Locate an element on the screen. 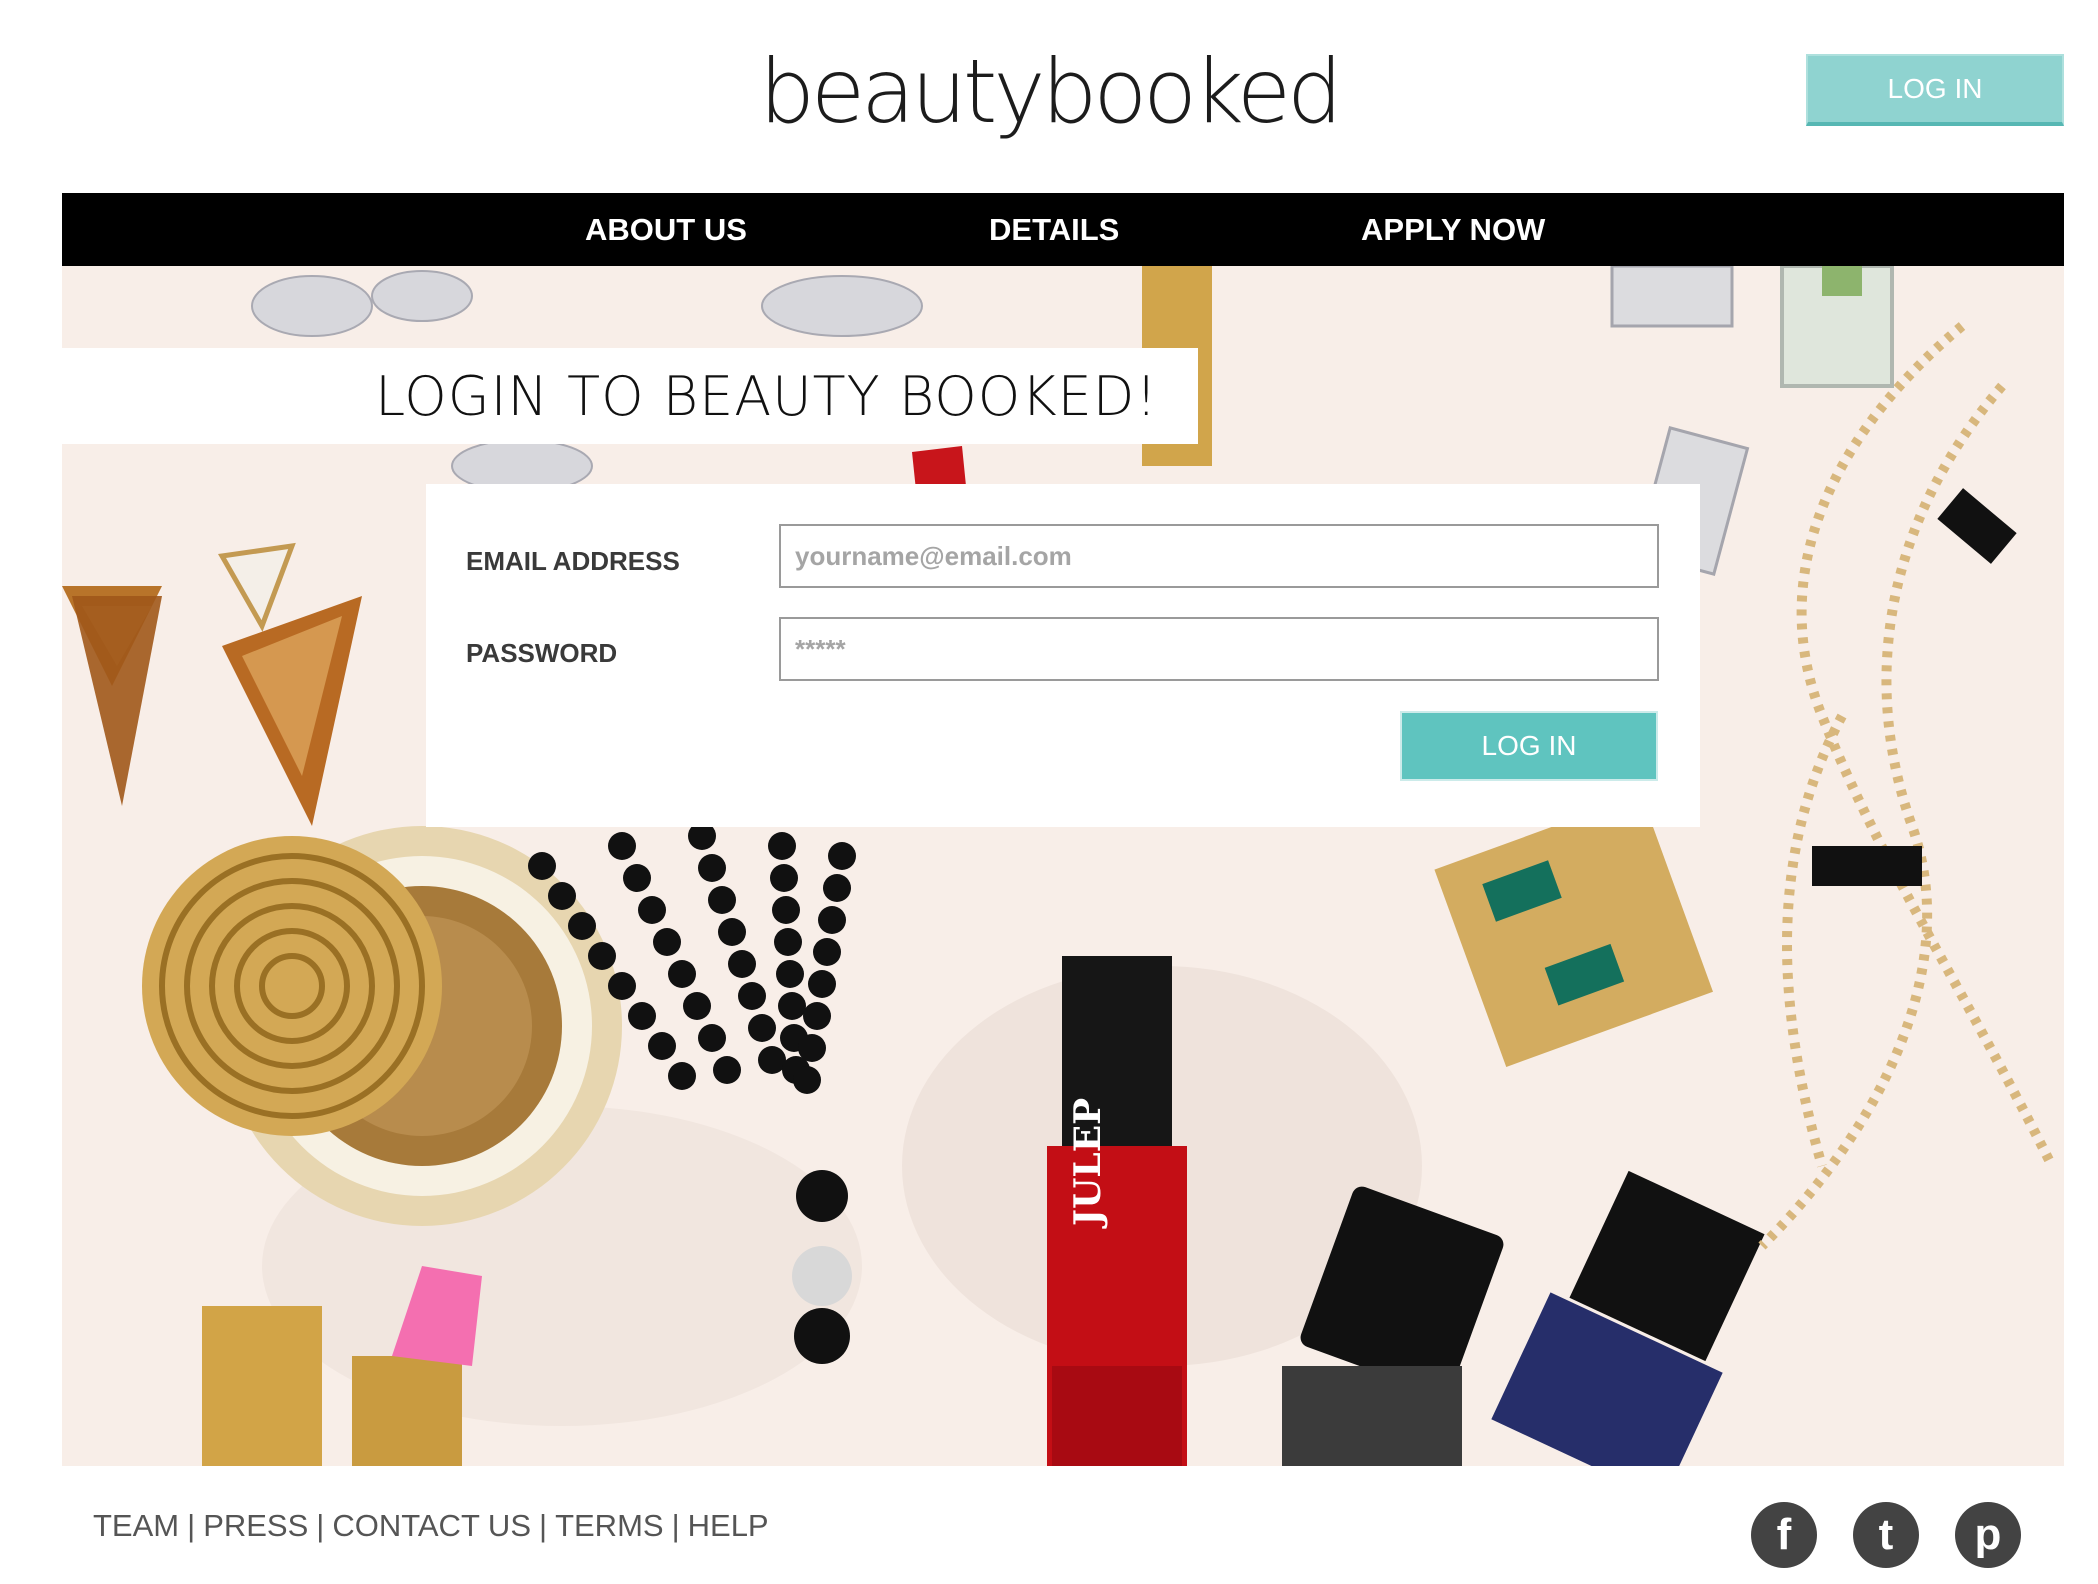  password-label: PASSWORD is located at coordinates (542, 653).